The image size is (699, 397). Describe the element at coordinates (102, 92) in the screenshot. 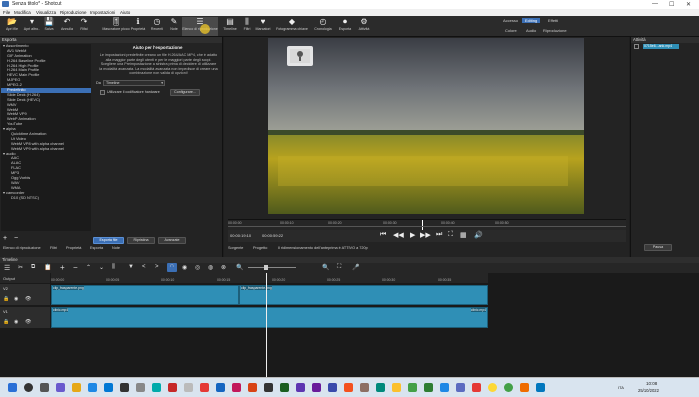

I see `hw-encoder-checkbox` at that location.